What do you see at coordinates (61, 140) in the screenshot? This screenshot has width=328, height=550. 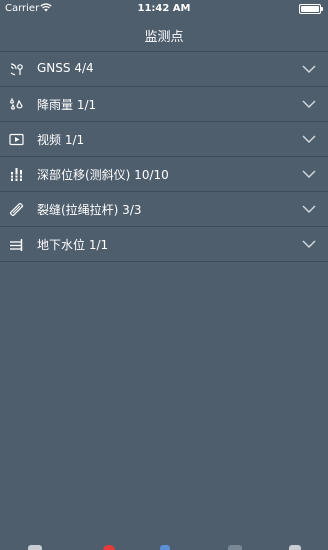 I see `list-item-label: 视频 1/1` at bounding box center [61, 140].